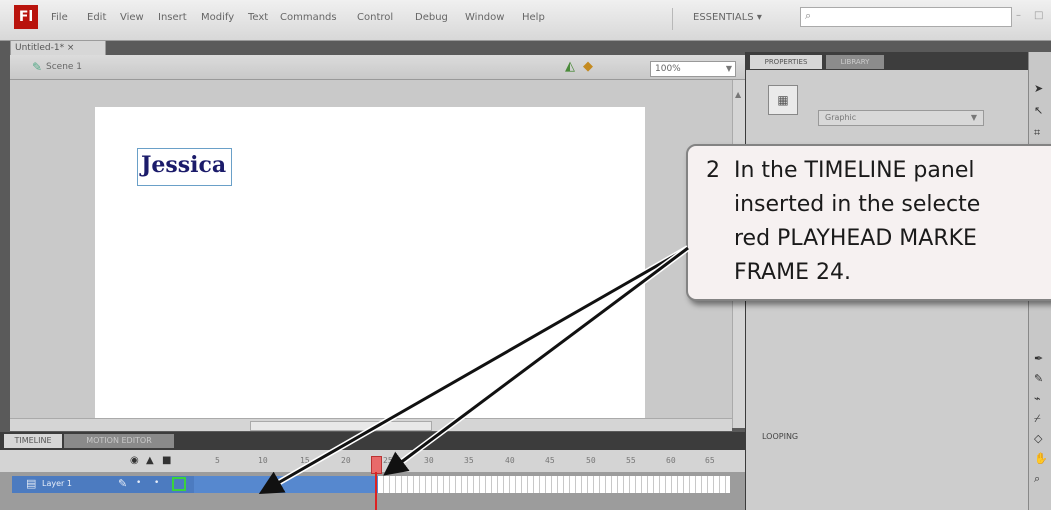  I want to click on frame-number: 50, so click(591, 460).